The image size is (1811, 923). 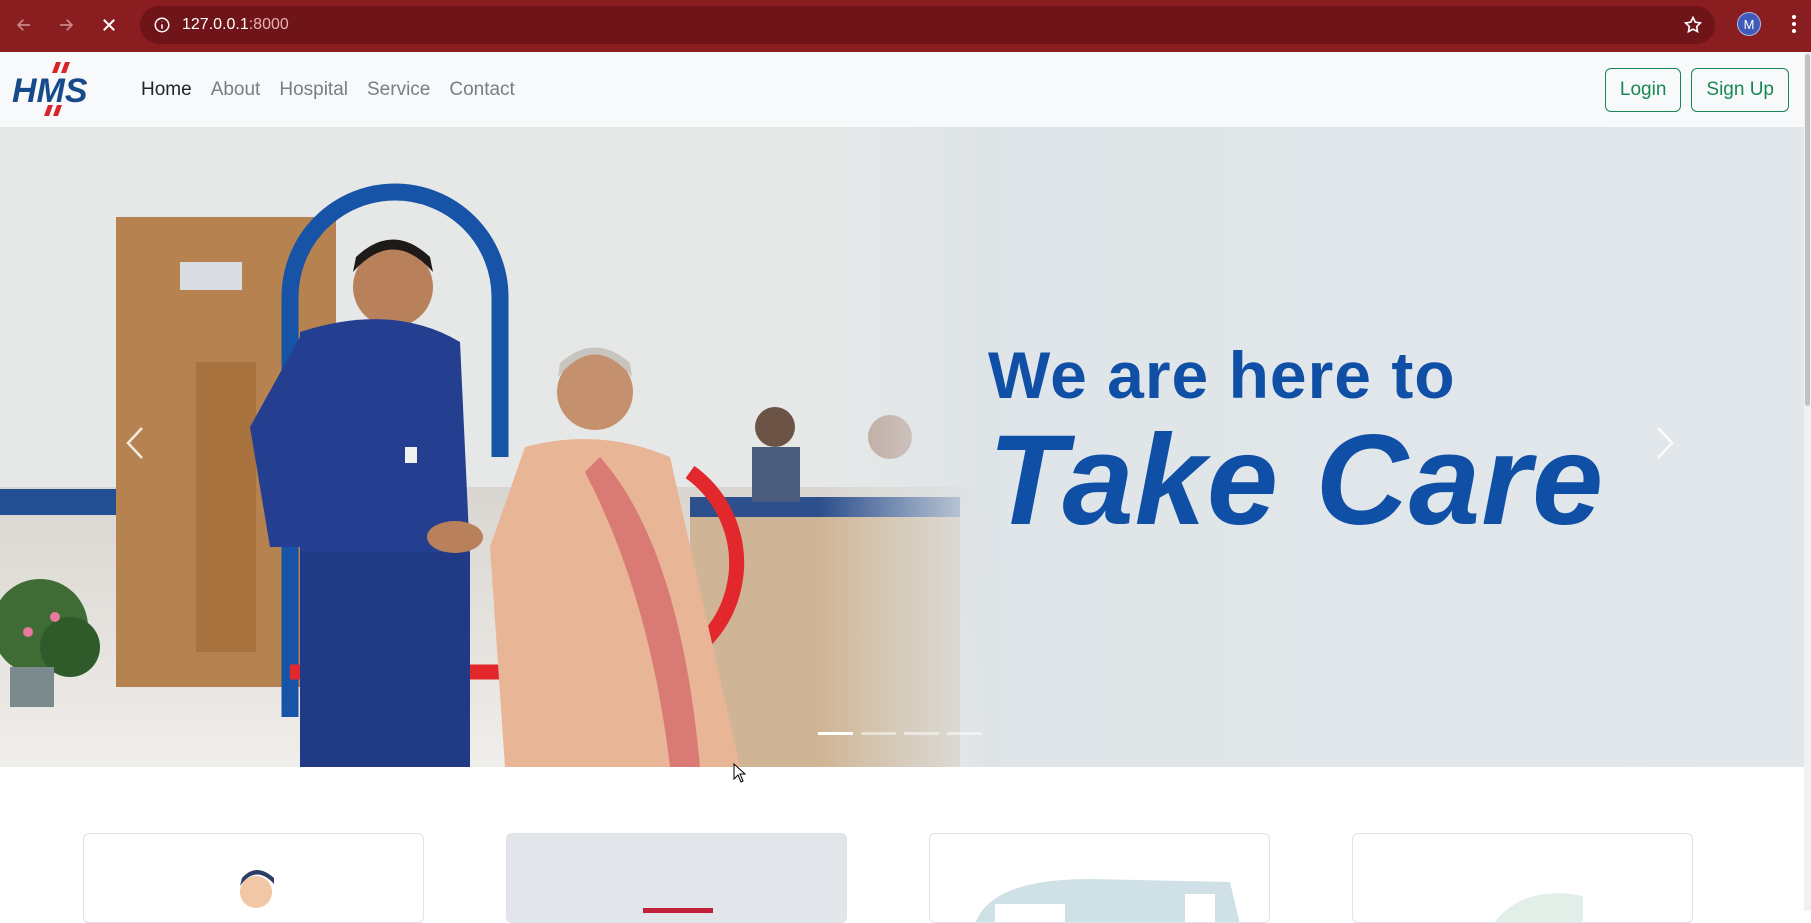 I want to click on url-port: :8000, so click(x=268, y=24).